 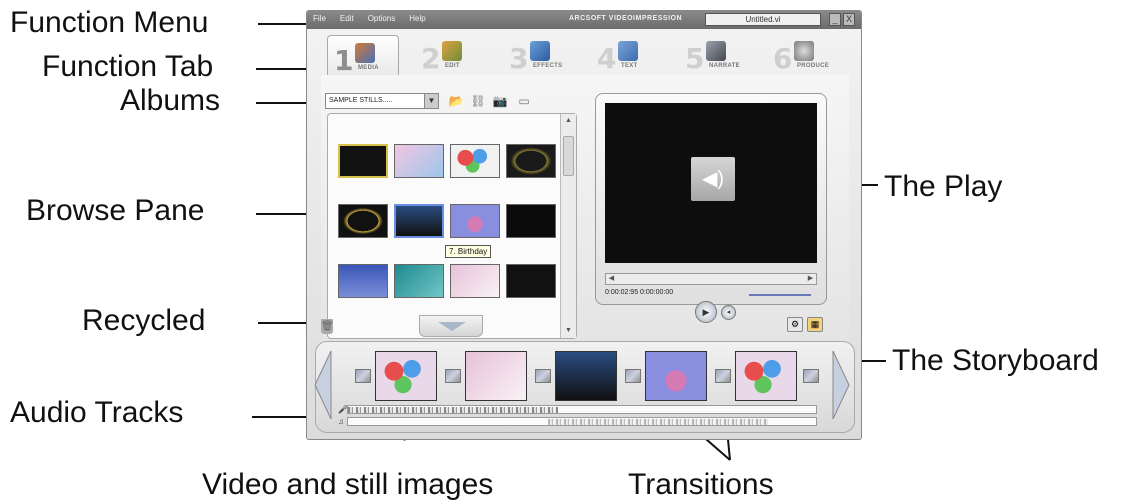 I want to click on film-mode-icon: ⚙, so click(x=795, y=324).